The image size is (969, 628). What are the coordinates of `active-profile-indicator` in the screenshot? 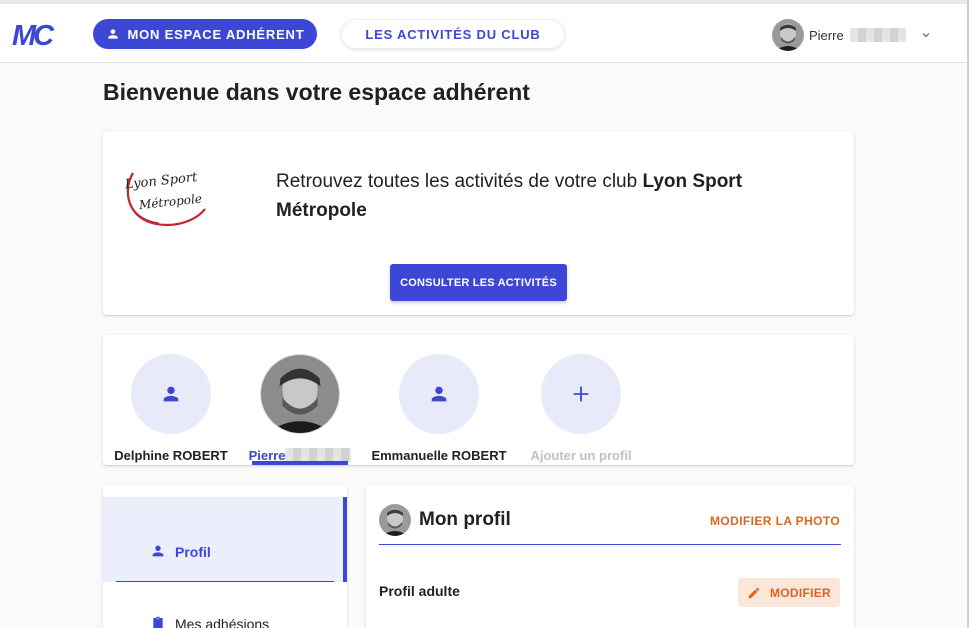 It's located at (300, 463).